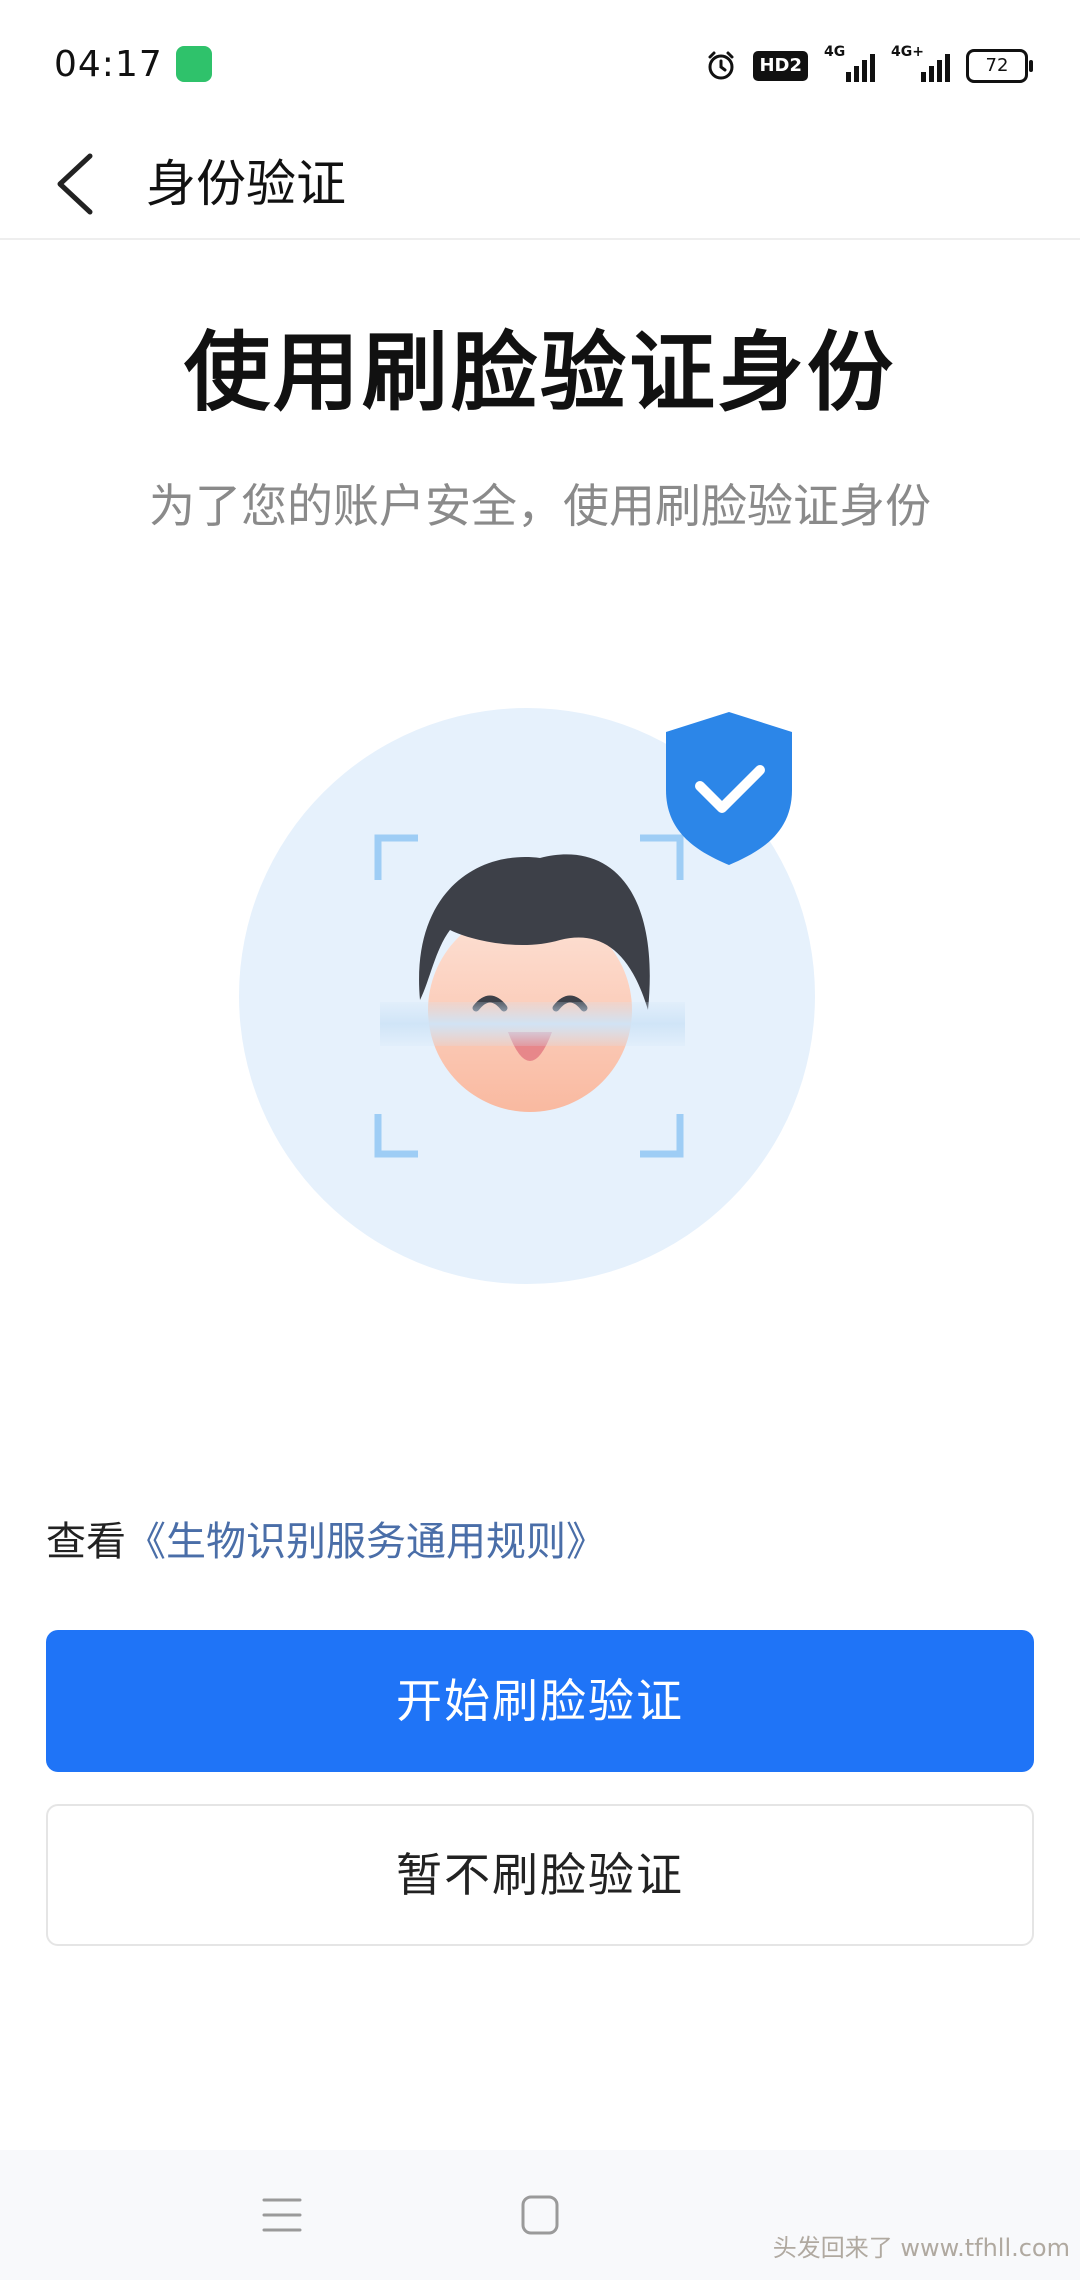  I want to click on home-button, so click(540, 2215).